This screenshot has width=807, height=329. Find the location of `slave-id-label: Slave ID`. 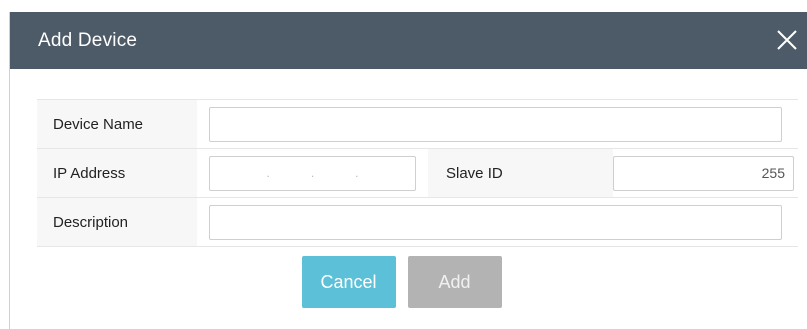

slave-id-label: Slave ID is located at coordinates (520, 173).